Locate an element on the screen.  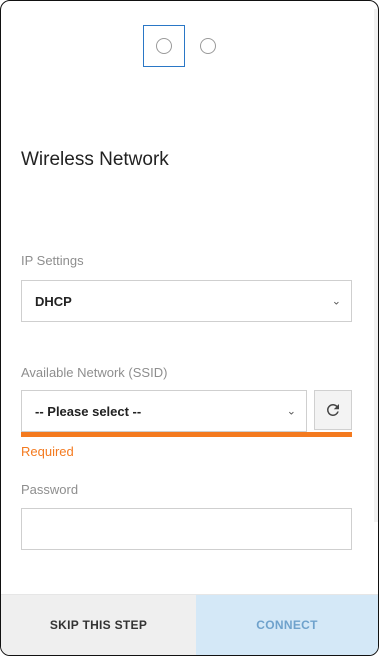
page-title: Wireless Network is located at coordinates (95, 159).